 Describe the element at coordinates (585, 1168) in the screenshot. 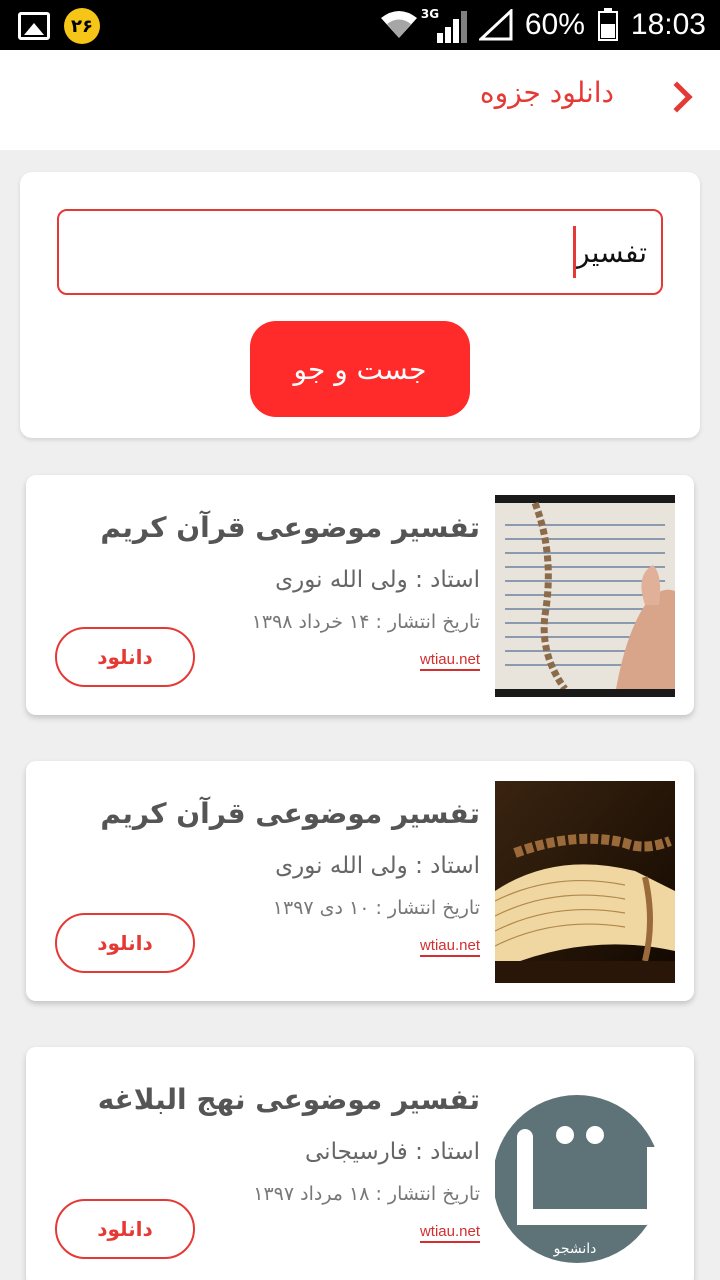

I see `app-logo-thumbnail: دانشجو` at that location.